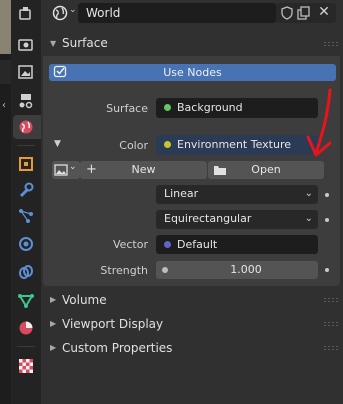  Describe the element at coordinates (208, 218) in the screenshot. I see `projection-value: Equirectangular` at that location.